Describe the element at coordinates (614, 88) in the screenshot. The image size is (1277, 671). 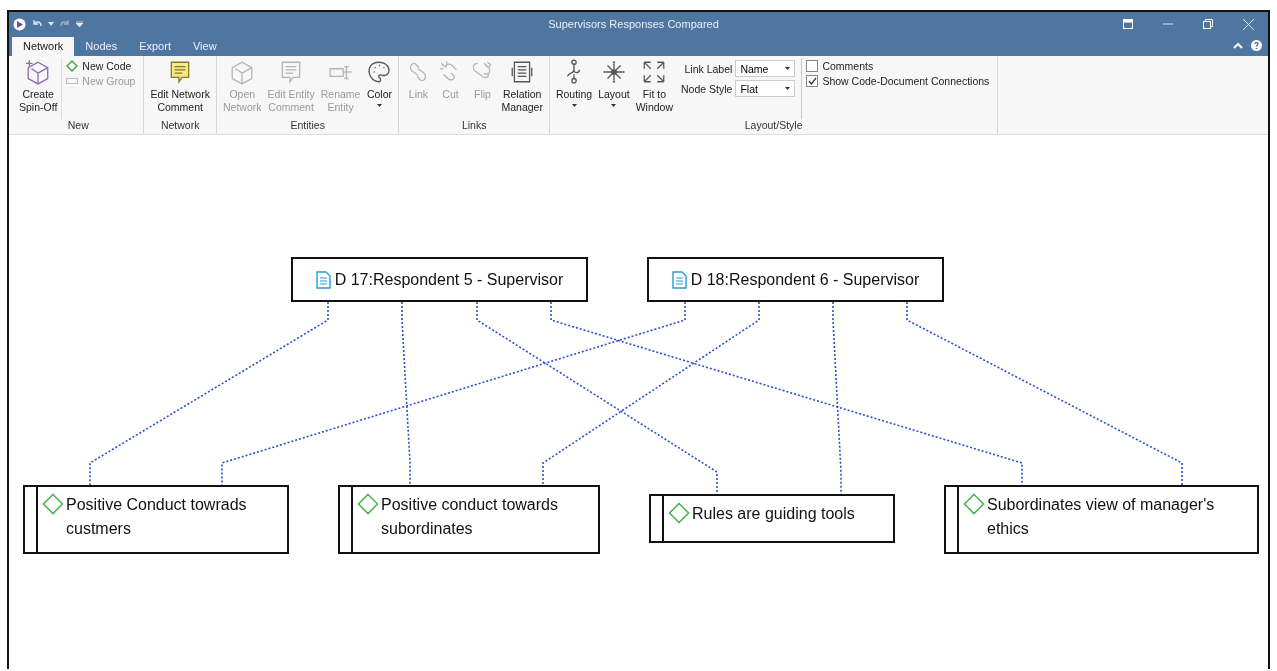
I see `ribbon-button: Layout` at that location.